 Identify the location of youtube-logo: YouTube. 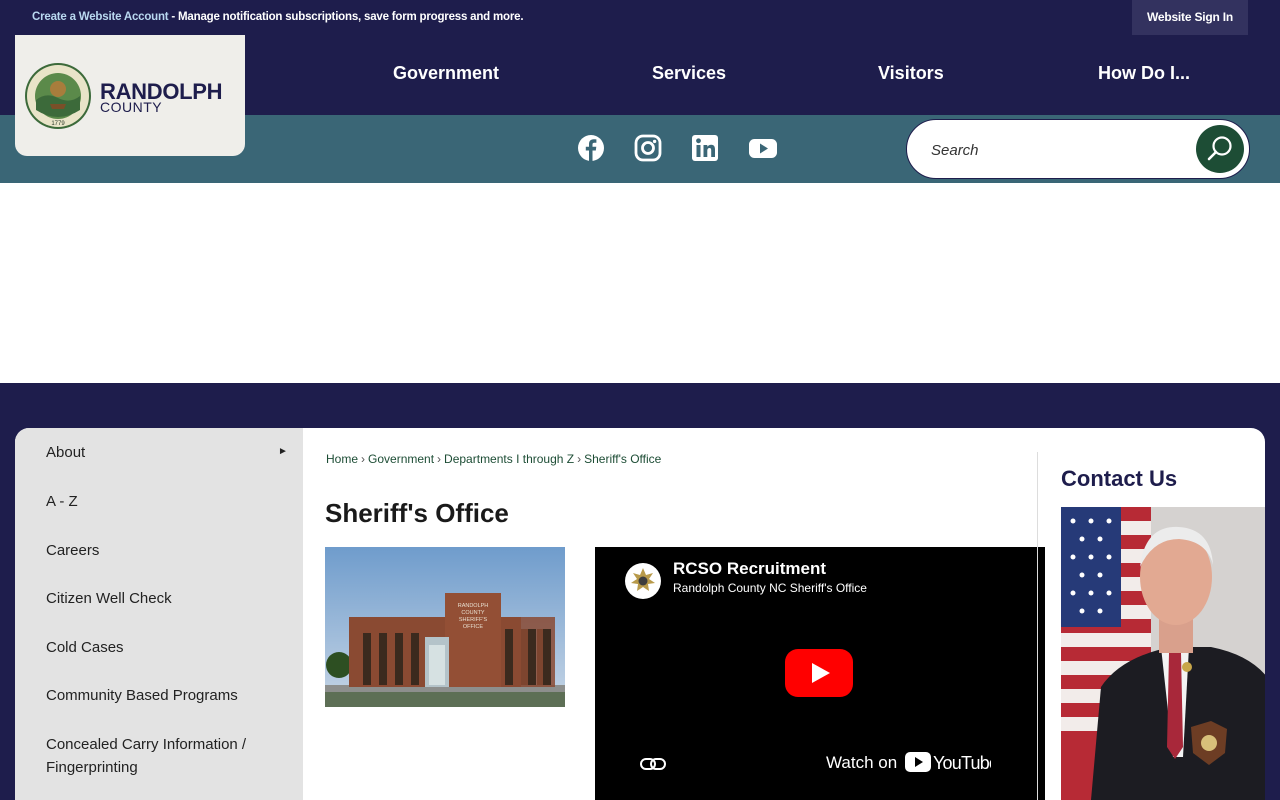
(952, 763).